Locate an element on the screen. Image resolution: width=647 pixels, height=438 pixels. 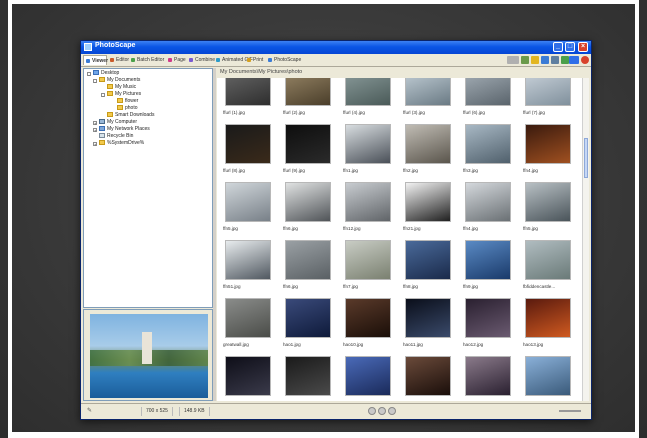
thumbnail-item: ffurl (6).jpg is located at coordinates (488, 101).